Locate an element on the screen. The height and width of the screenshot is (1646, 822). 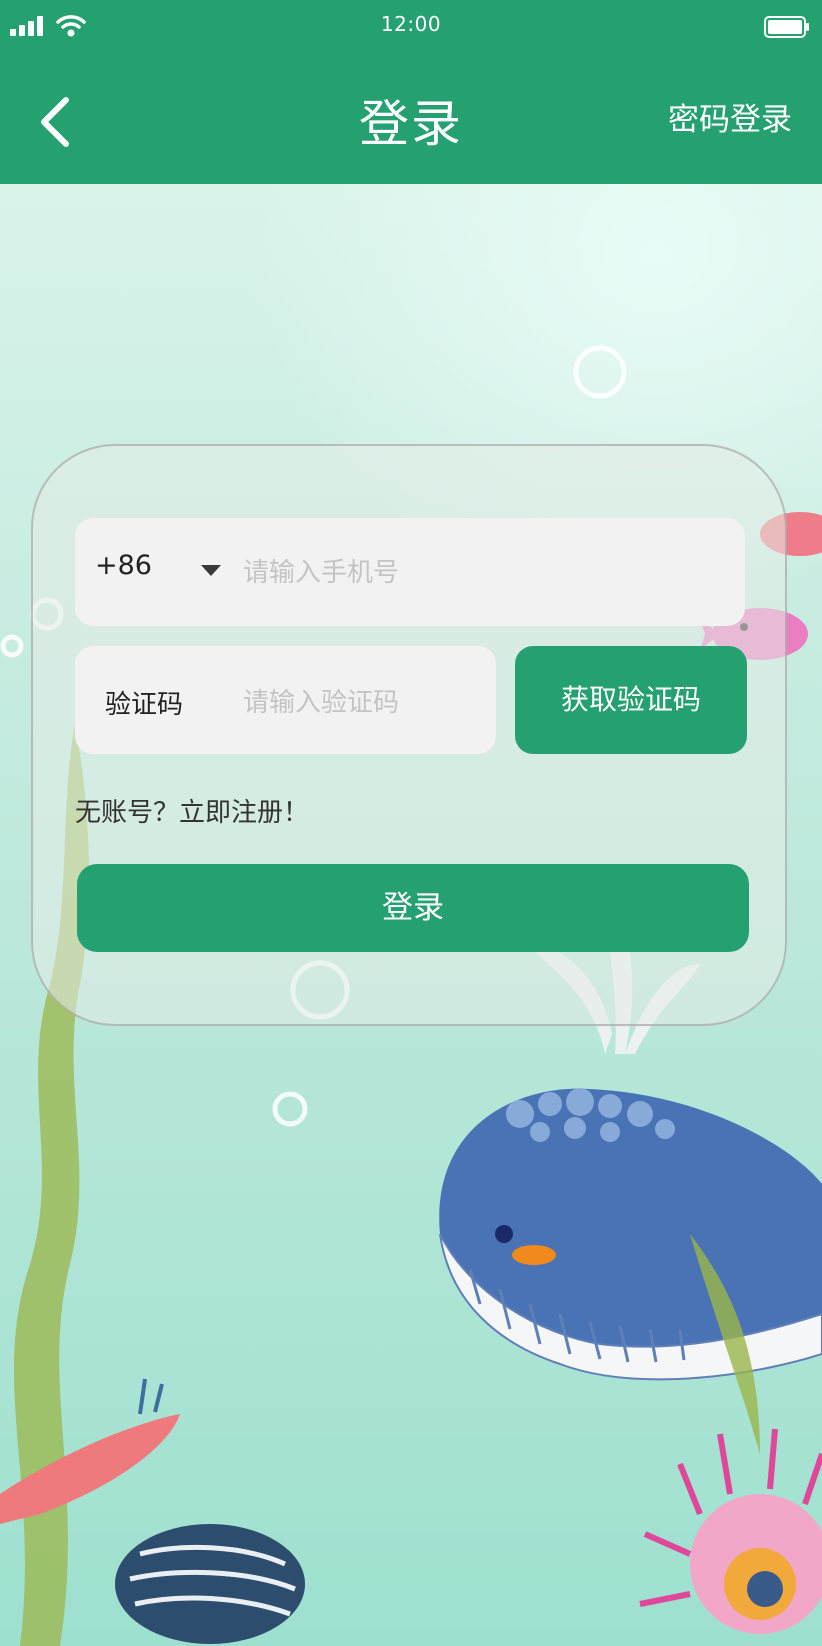
get-code-button: 获取验证码 is located at coordinates (631, 700).